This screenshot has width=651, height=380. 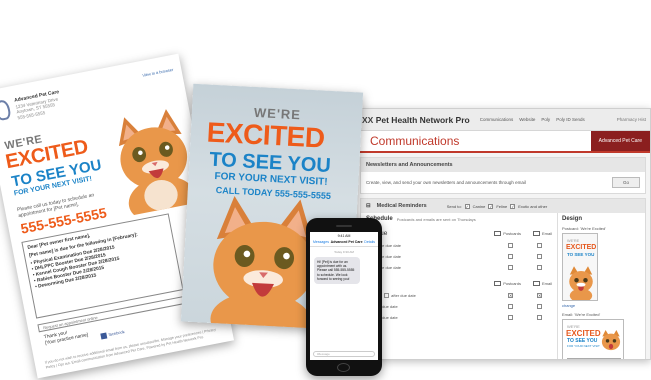 What do you see at coordinates (584, 228) in the screenshot?
I see `postcard-design-label: Postcard: 'We're Excited'` at bounding box center [584, 228].